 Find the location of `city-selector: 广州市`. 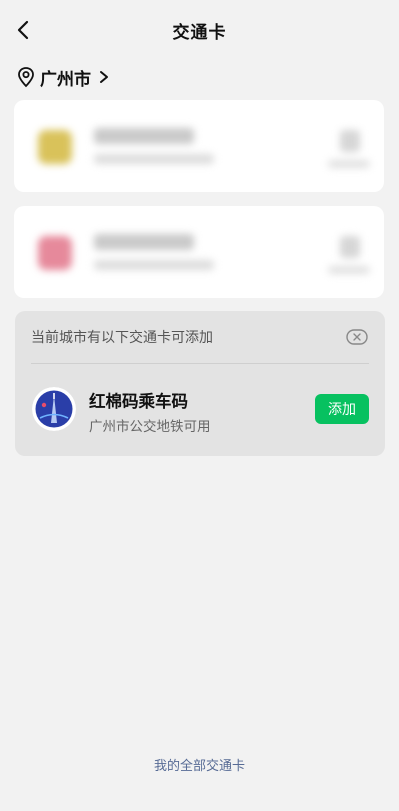

city-selector: 广州市 is located at coordinates (63, 77).